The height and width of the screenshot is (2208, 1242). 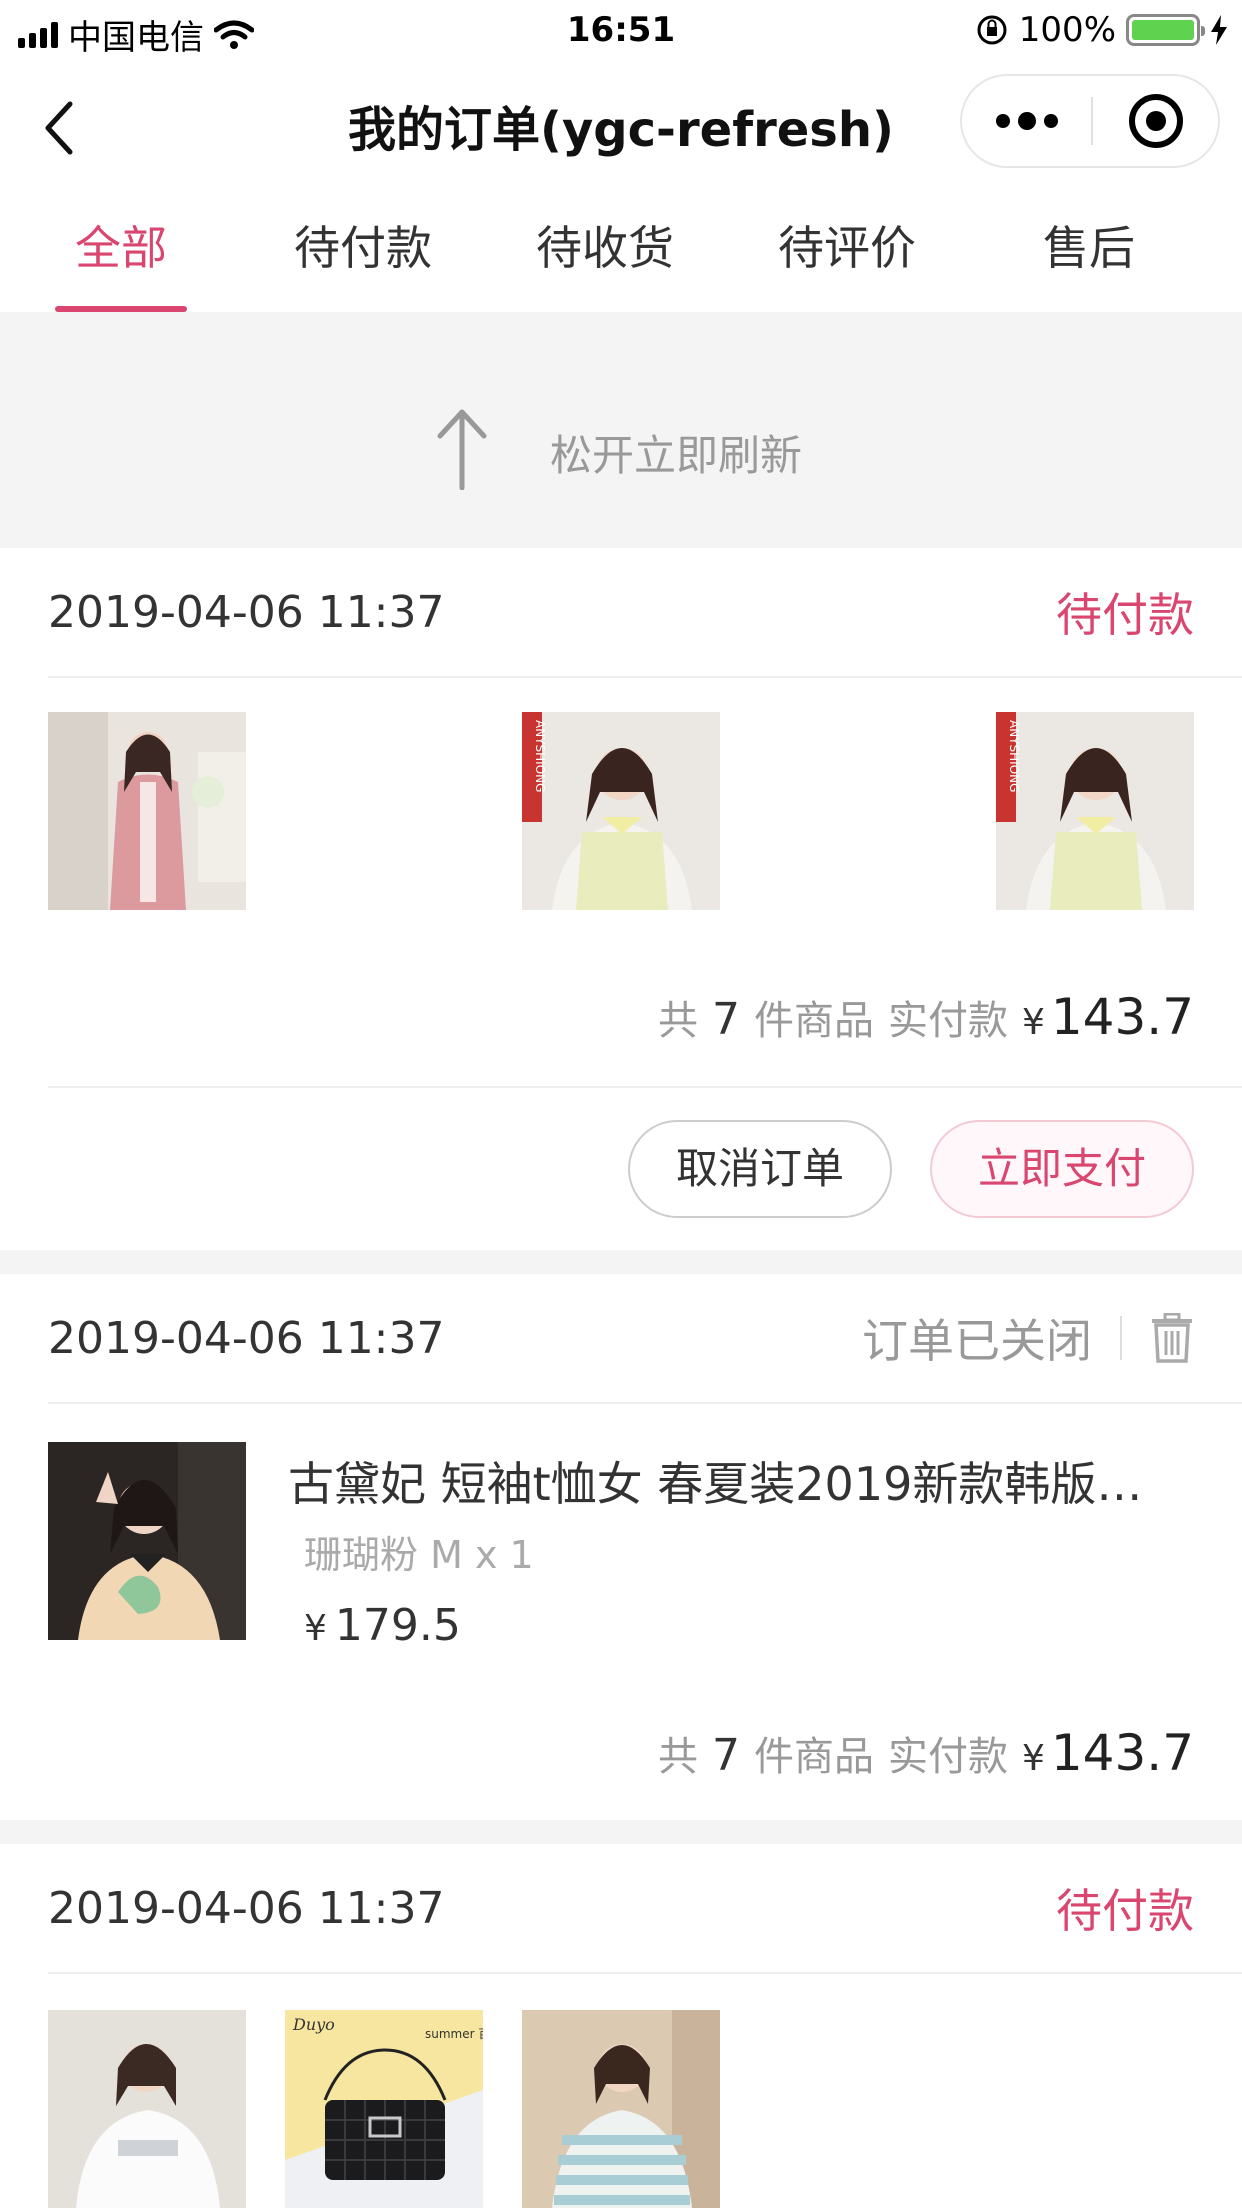 I want to click on order-tabs: 全部 待付款 待收货 待评价 售后, so click(x=621, y=248).